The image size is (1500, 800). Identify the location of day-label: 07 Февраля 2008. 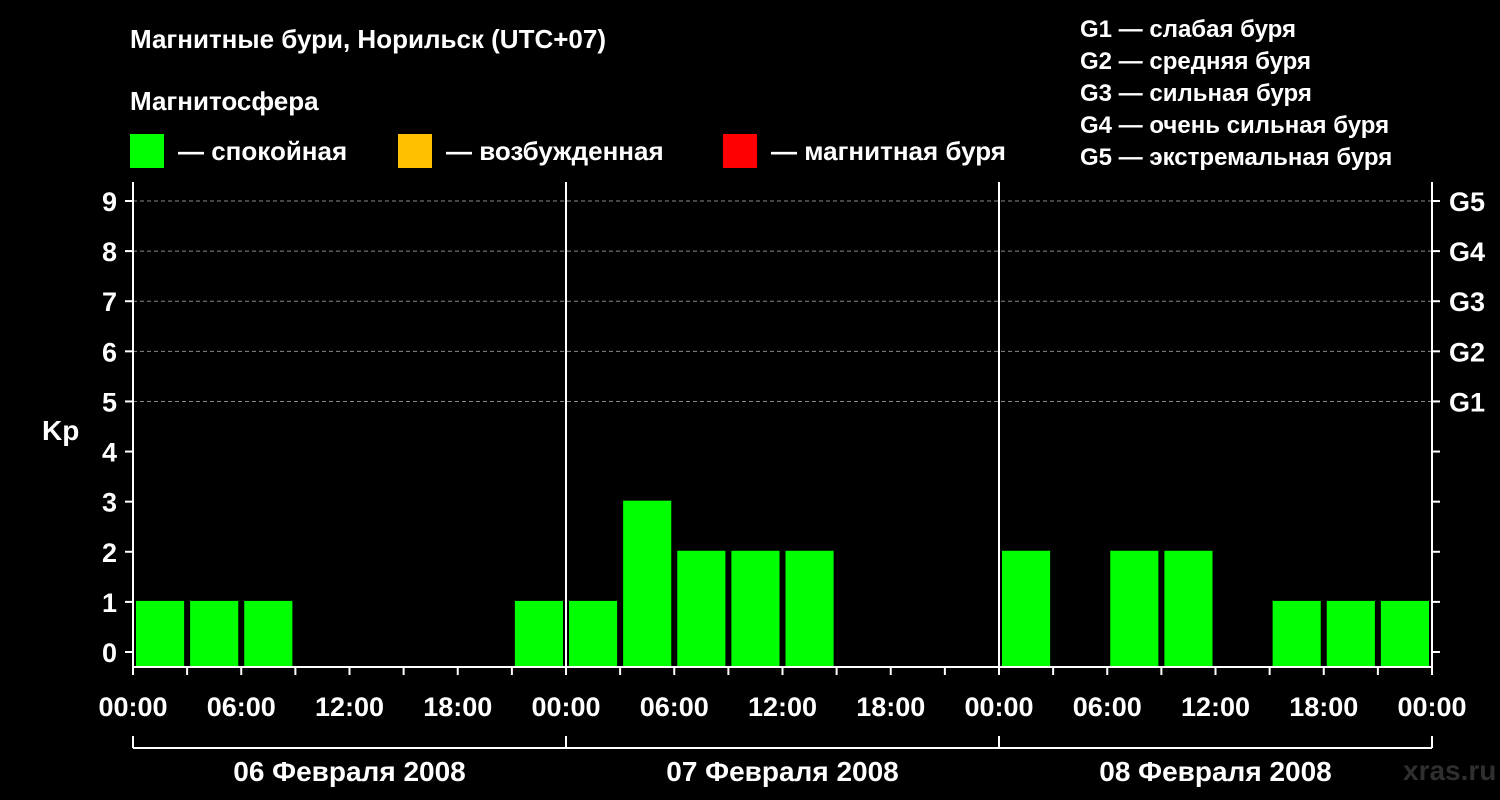
(782, 771).